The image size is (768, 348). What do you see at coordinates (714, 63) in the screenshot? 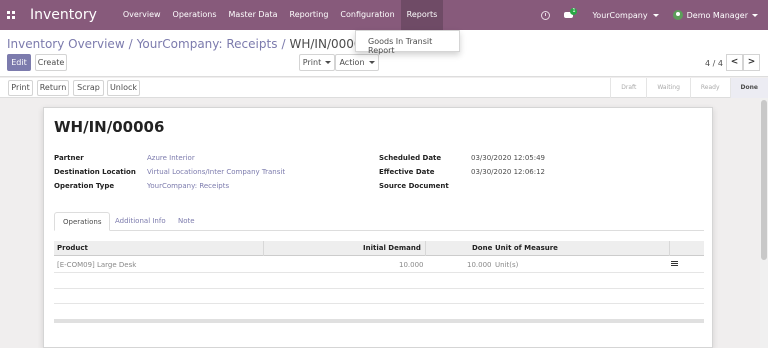
I see `pager-value: 4 / 4` at bounding box center [714, 63].